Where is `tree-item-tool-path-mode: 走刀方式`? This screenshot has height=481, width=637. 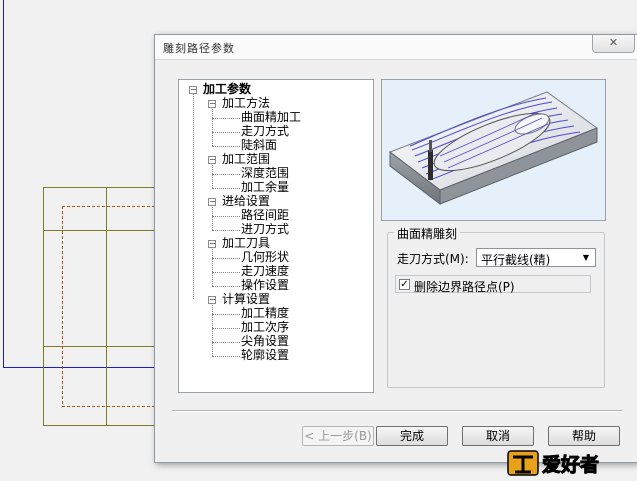 tree-item-tool-path-mode: 走刀方式 is located at coordinates (265, 132).